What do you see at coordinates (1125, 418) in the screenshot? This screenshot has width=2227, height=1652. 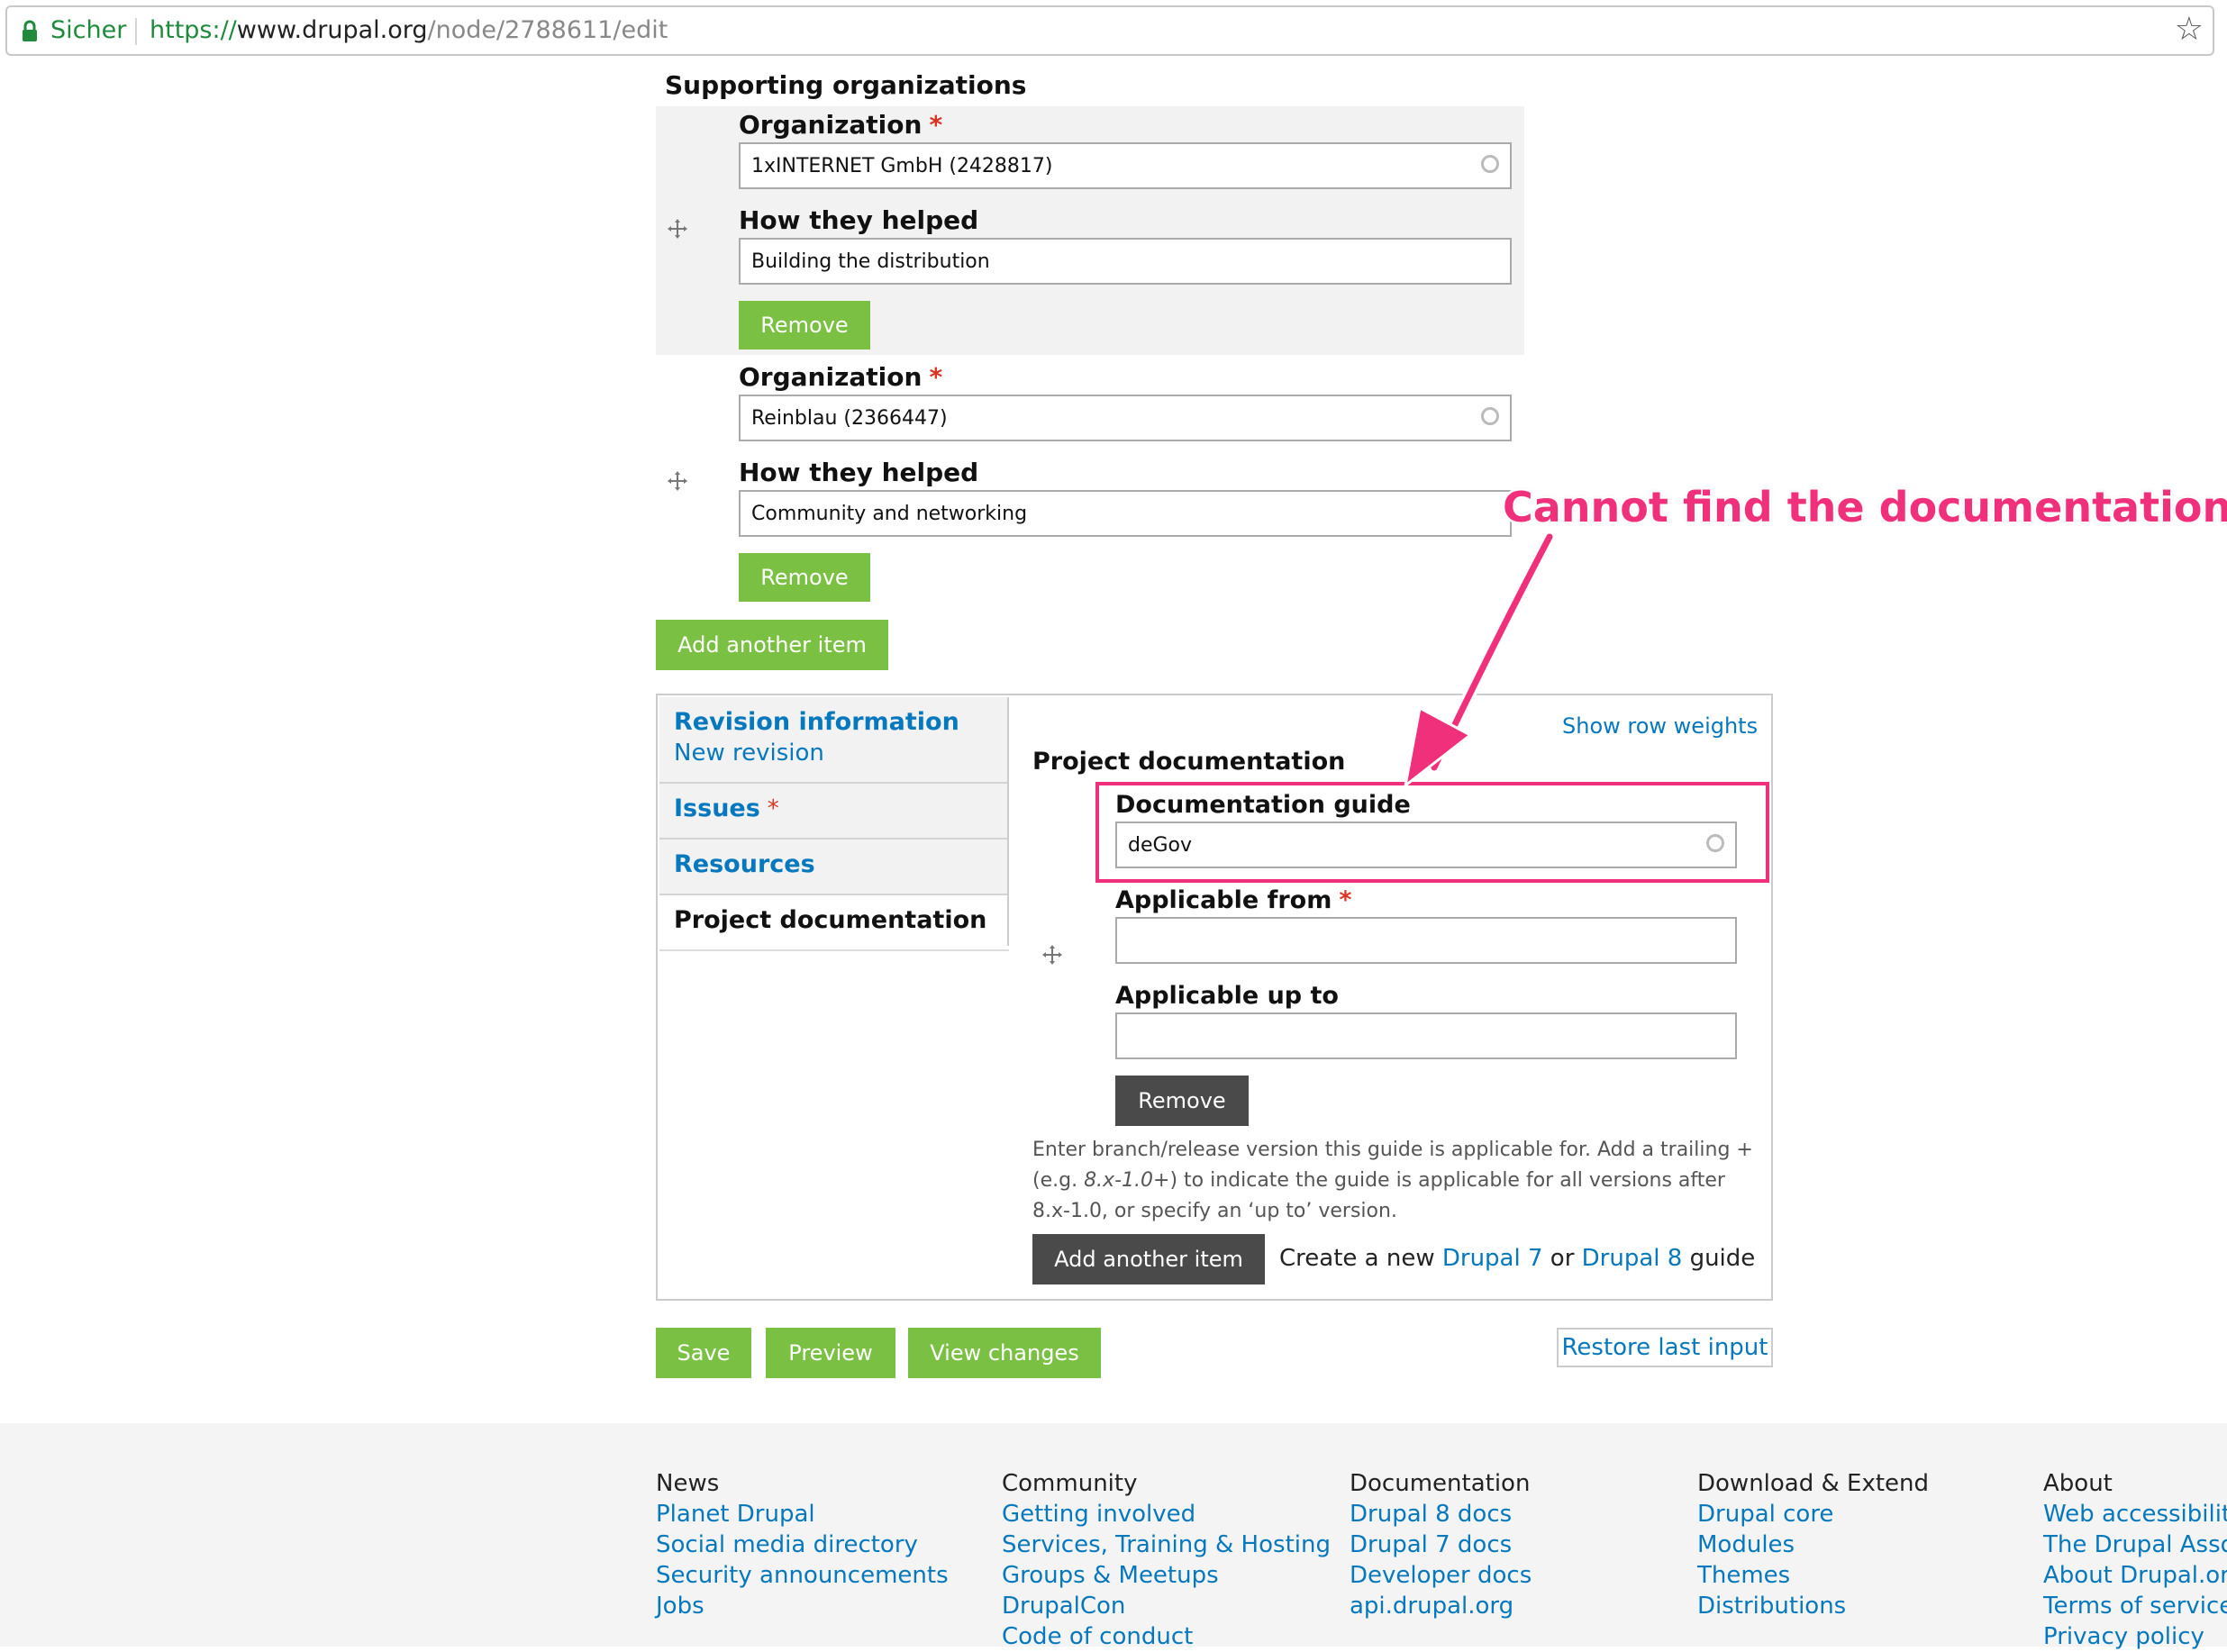 I see `organization-field-2: Reinblau (2366447)` at bounding box center [1125, 418].